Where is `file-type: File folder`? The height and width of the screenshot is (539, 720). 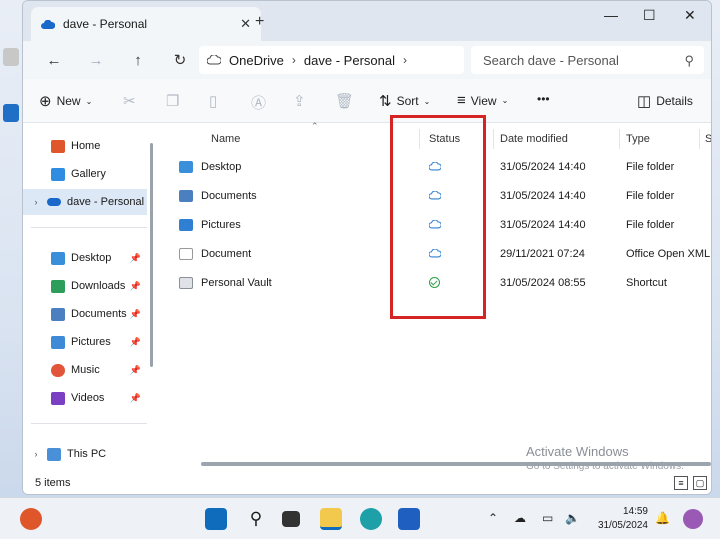 file-type: File folder is located at coordinates (650, 196).